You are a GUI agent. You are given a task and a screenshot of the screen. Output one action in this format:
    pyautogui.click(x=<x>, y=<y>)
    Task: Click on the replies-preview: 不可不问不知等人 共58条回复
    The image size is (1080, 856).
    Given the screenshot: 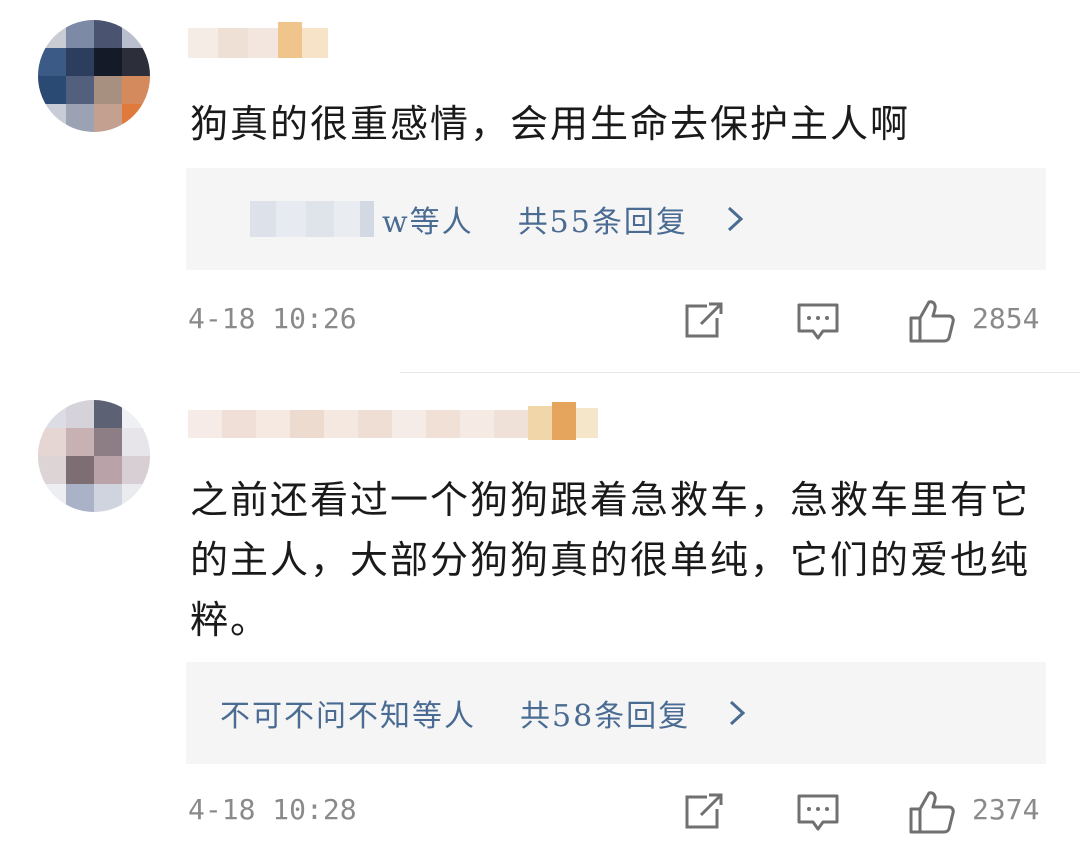 What is the action you would take?
    pyautogui.click(x=616, y=713)
    